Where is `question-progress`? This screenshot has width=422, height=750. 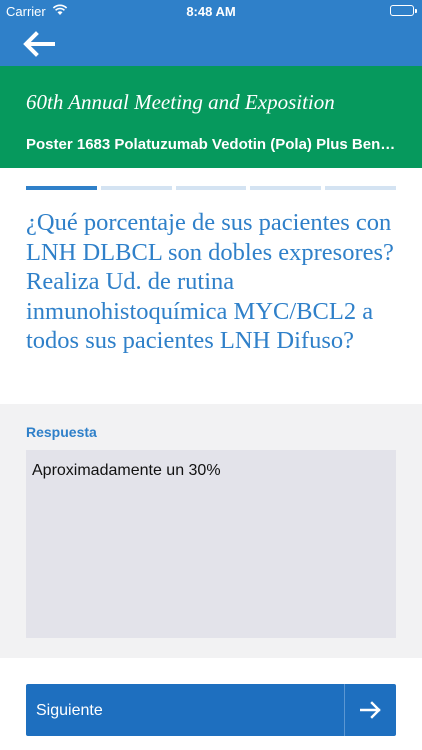 question-progress is located at coordinates (211, 188).